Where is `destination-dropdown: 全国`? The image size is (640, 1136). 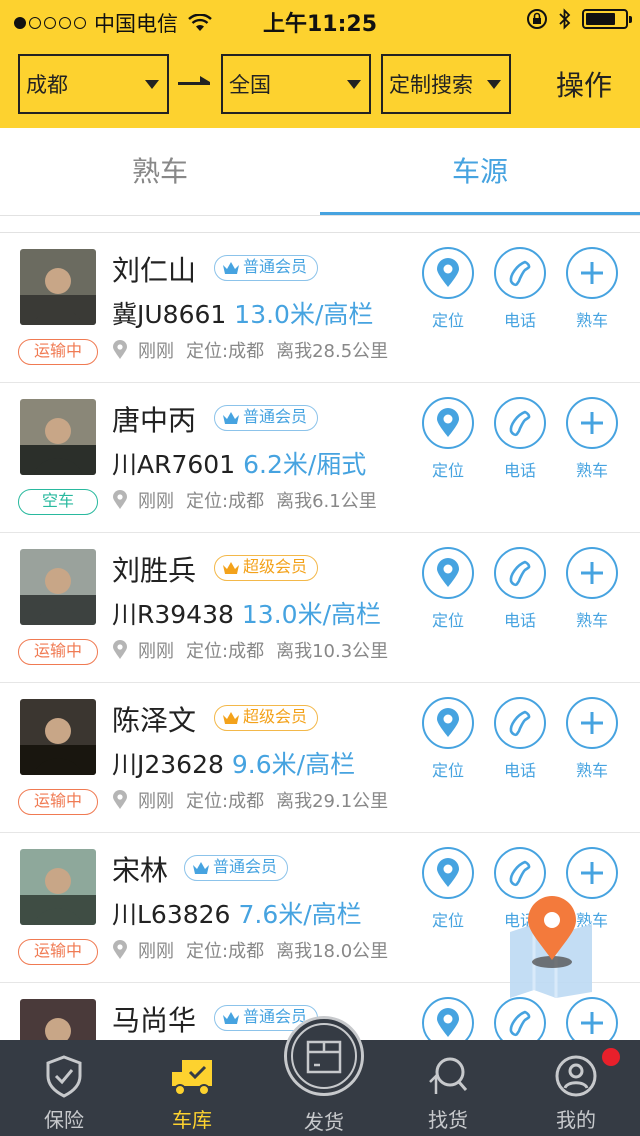 destination-dropdown: 全国 is located at coordinates (296, 84).